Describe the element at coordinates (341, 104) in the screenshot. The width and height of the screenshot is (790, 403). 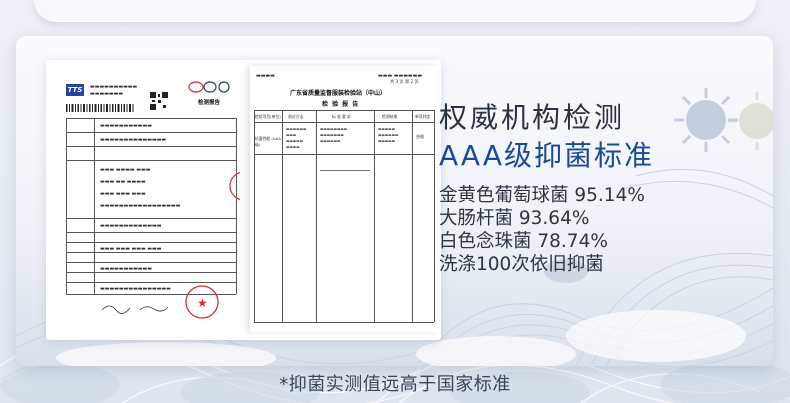
I see `report-subtitle: 检 验 报 告` at that location.